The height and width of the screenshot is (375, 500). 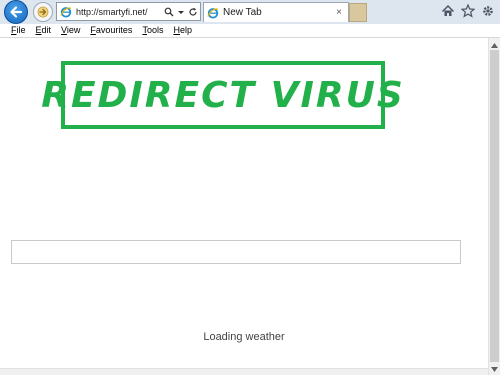 I want to click on scroll-thumb, so click(x=494, y=206).